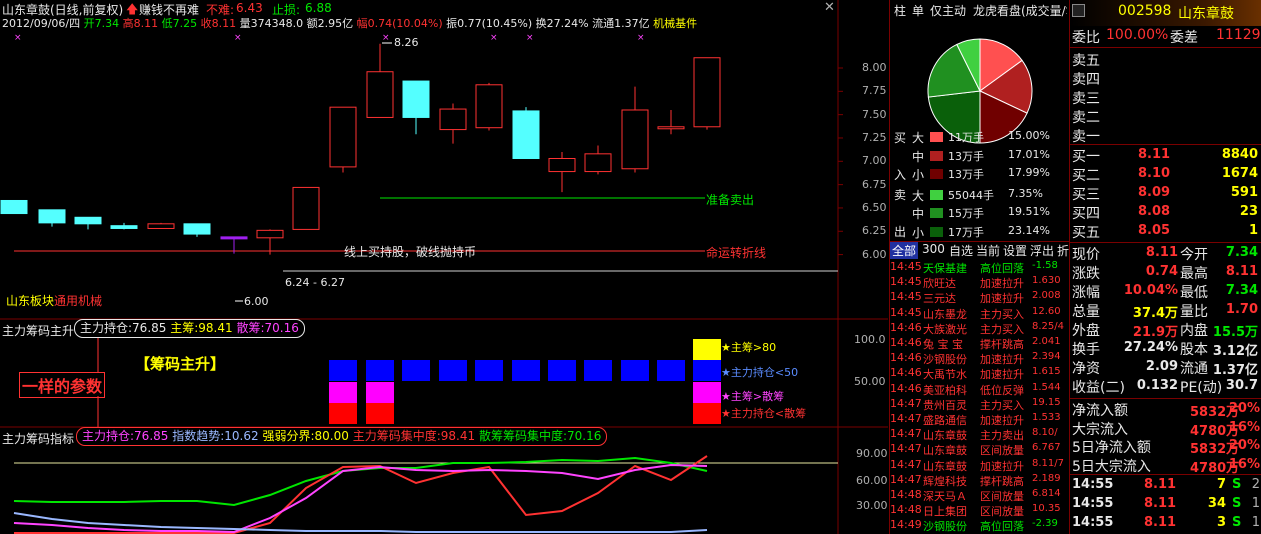 The image size is (1261, 534). Describe the element at coordinates (945, 268) in the screenshot. I see `radar-stock: 天保基建` at that location.